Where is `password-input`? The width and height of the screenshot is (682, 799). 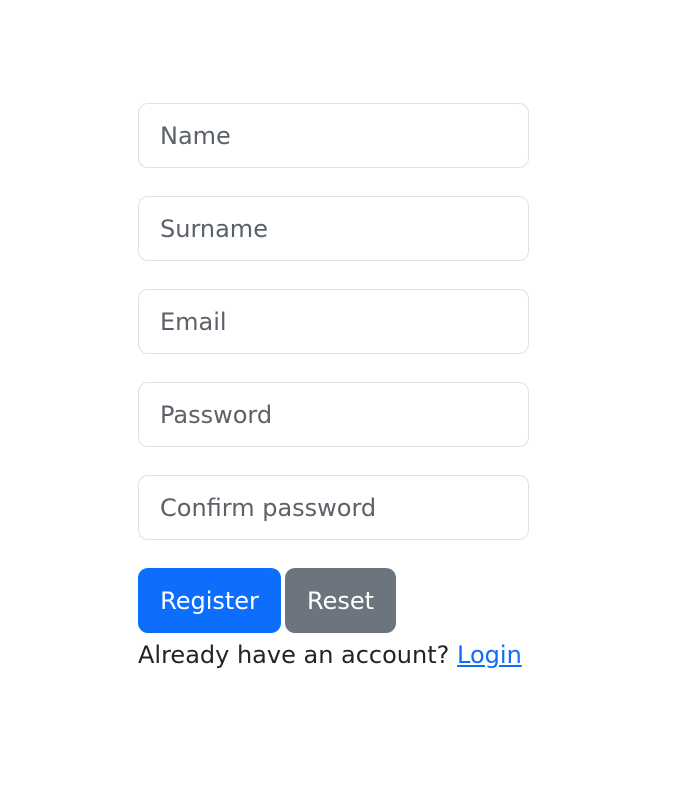
password-input is located at coordinates (333, 414).